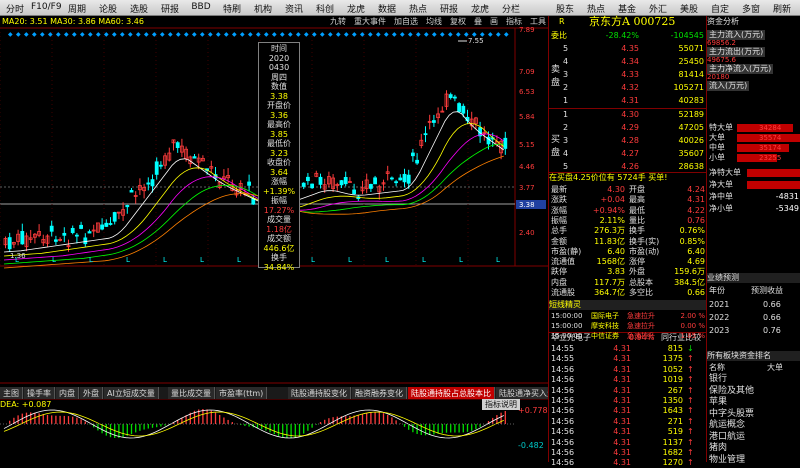  What do you see at coordinates (538, 21) in the screenshot?
I see `chart-tool-8: 工具` at bounding box center [538, 21].